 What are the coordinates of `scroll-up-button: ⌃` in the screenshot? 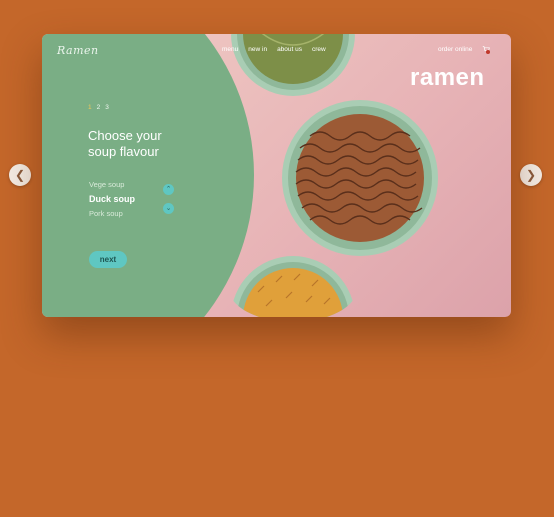 It's located at (168, 189).